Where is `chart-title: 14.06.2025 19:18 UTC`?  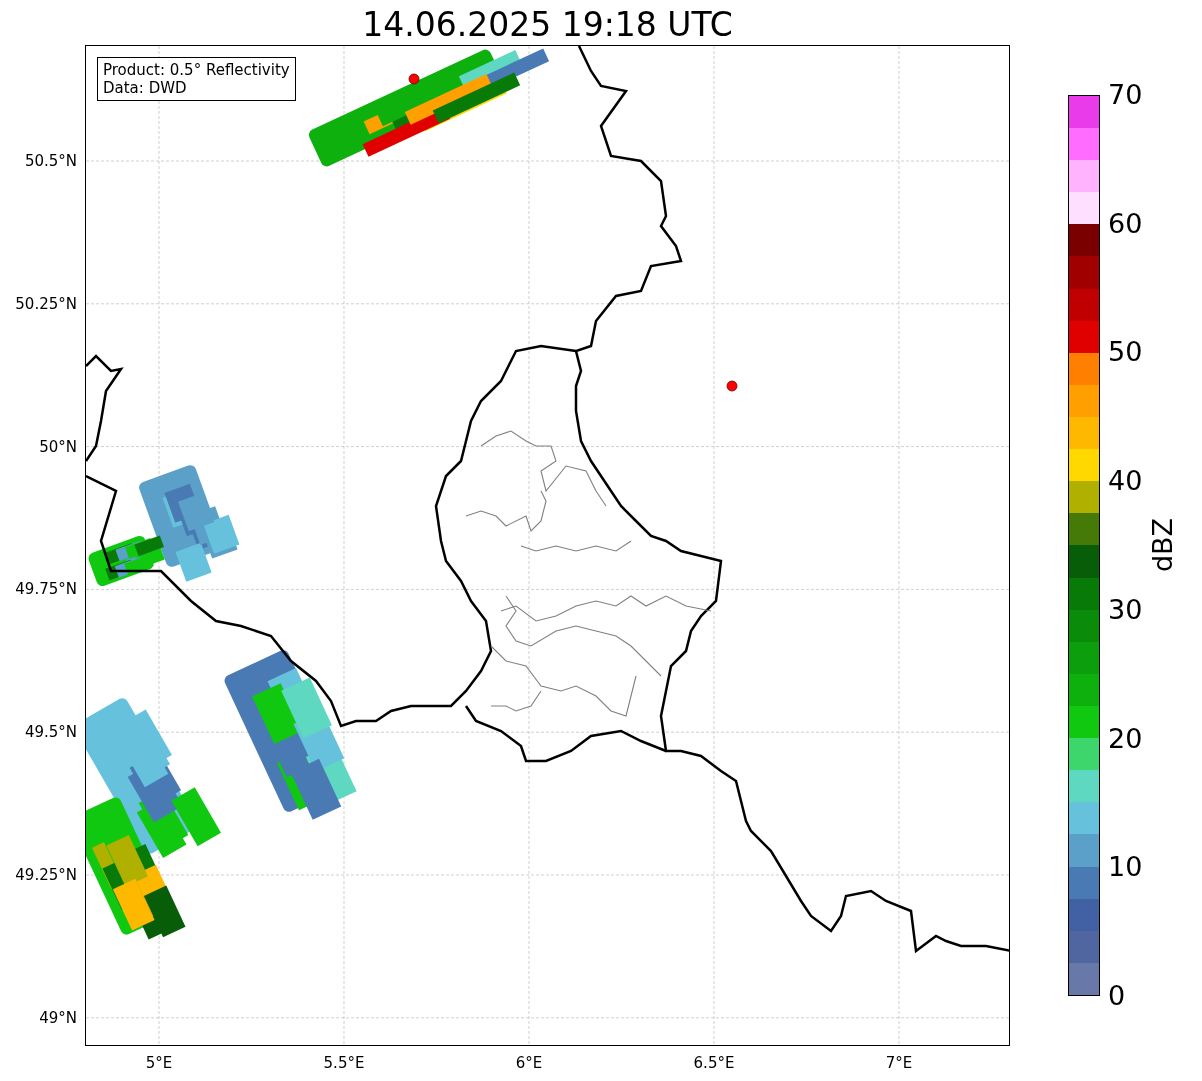 chart-title: 14.06.2025 19:18 UTC is located at coordinates (547, 25).